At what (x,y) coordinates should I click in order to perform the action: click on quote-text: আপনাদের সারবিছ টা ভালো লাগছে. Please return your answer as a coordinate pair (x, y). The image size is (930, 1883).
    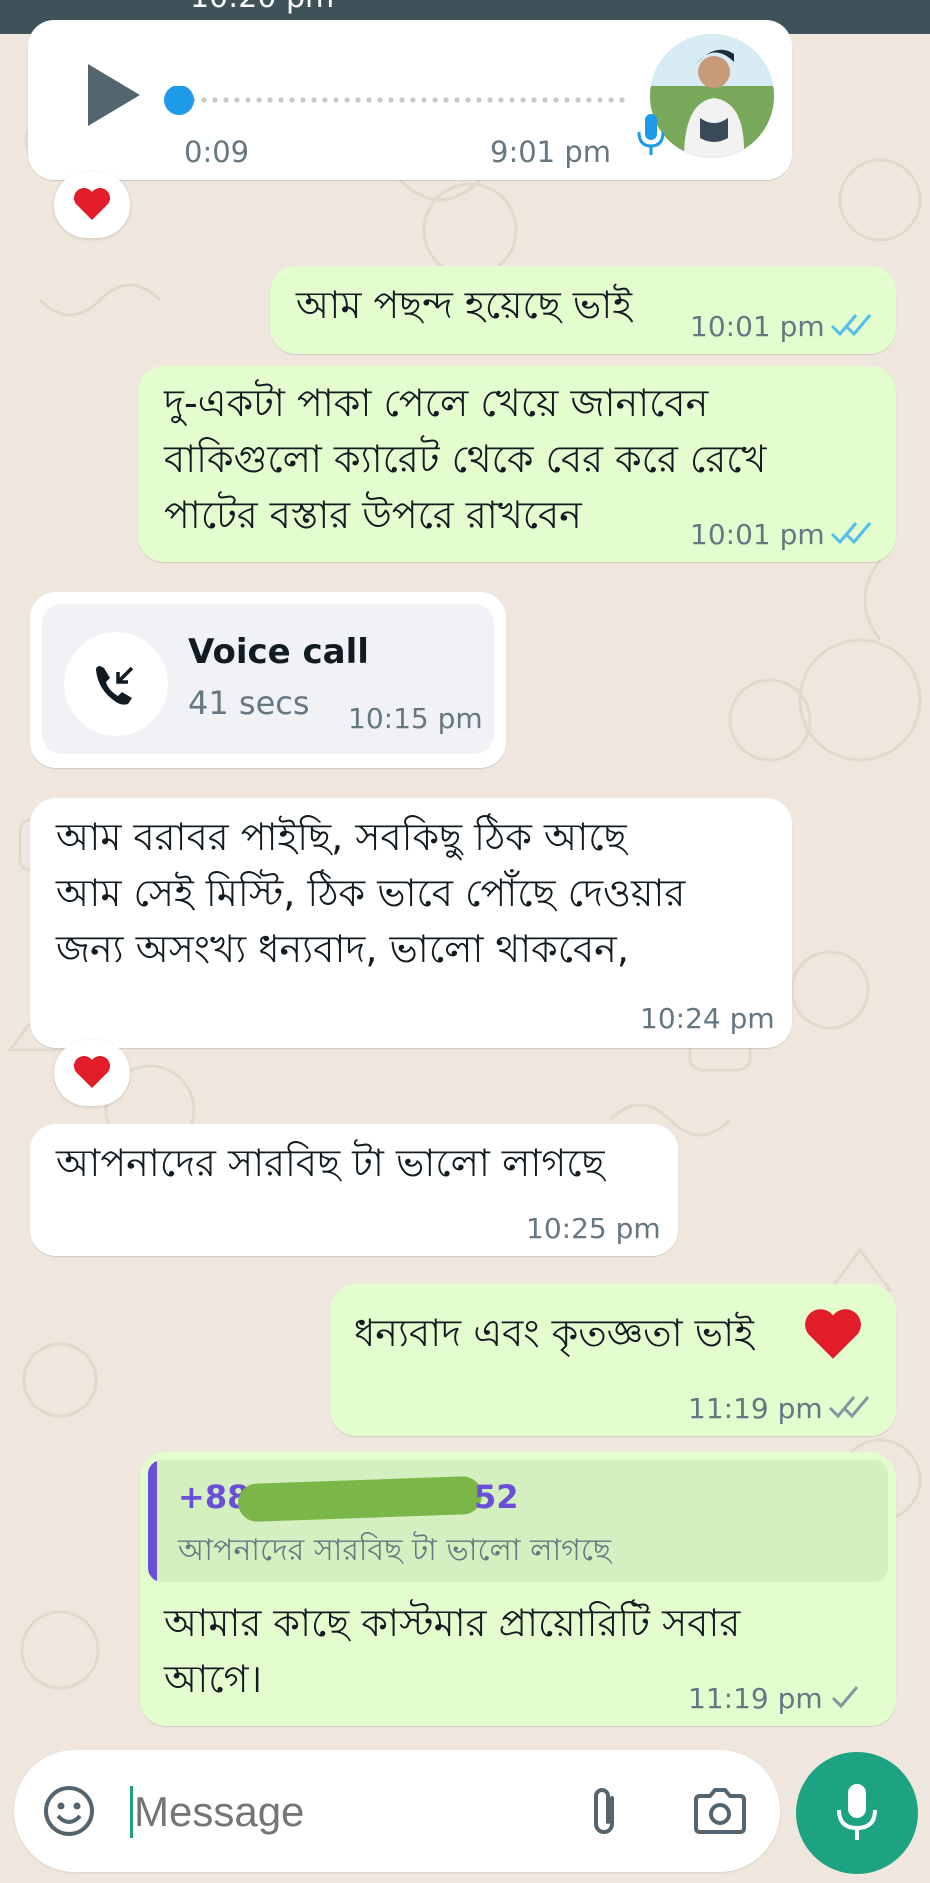
    Looking at the image, I should click on (395, 1550).